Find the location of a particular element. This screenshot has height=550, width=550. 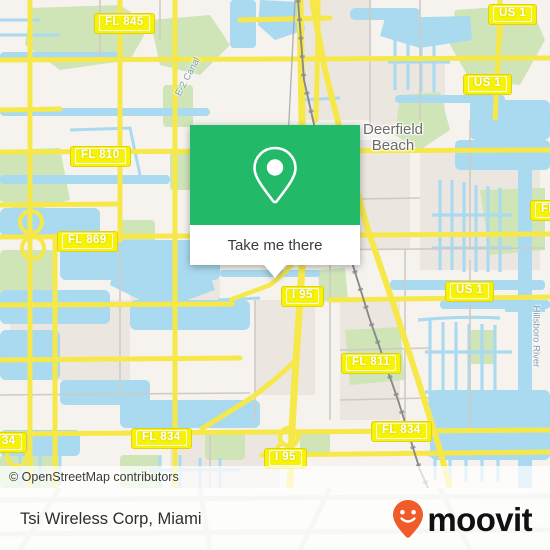

footer-content: Tsi Wireless Corp, Miami moovit is located at coordinates (275, 519).